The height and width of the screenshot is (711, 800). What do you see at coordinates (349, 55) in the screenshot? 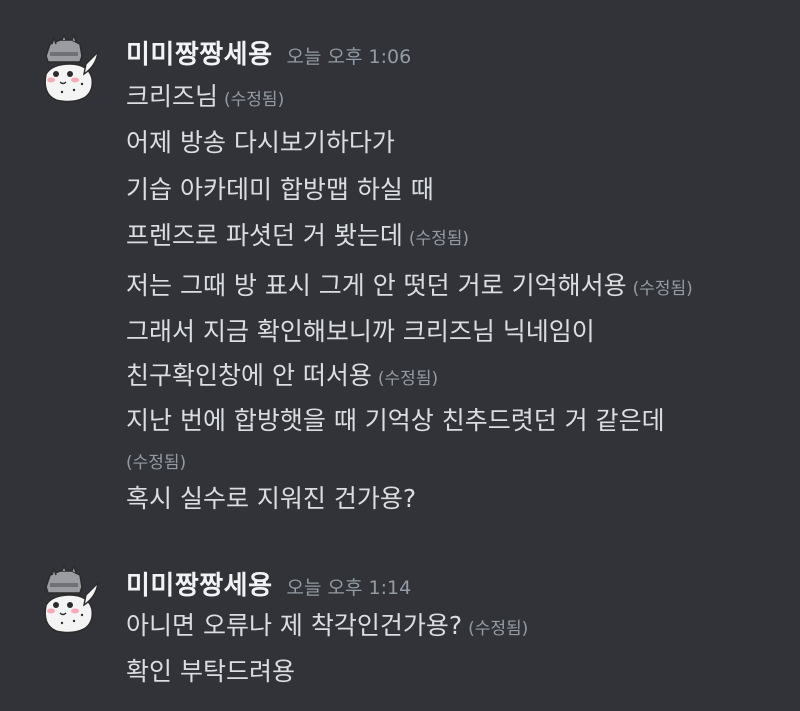
I see `timestamp: 오늘 오후 1:06` at bounding box center [349, 55].